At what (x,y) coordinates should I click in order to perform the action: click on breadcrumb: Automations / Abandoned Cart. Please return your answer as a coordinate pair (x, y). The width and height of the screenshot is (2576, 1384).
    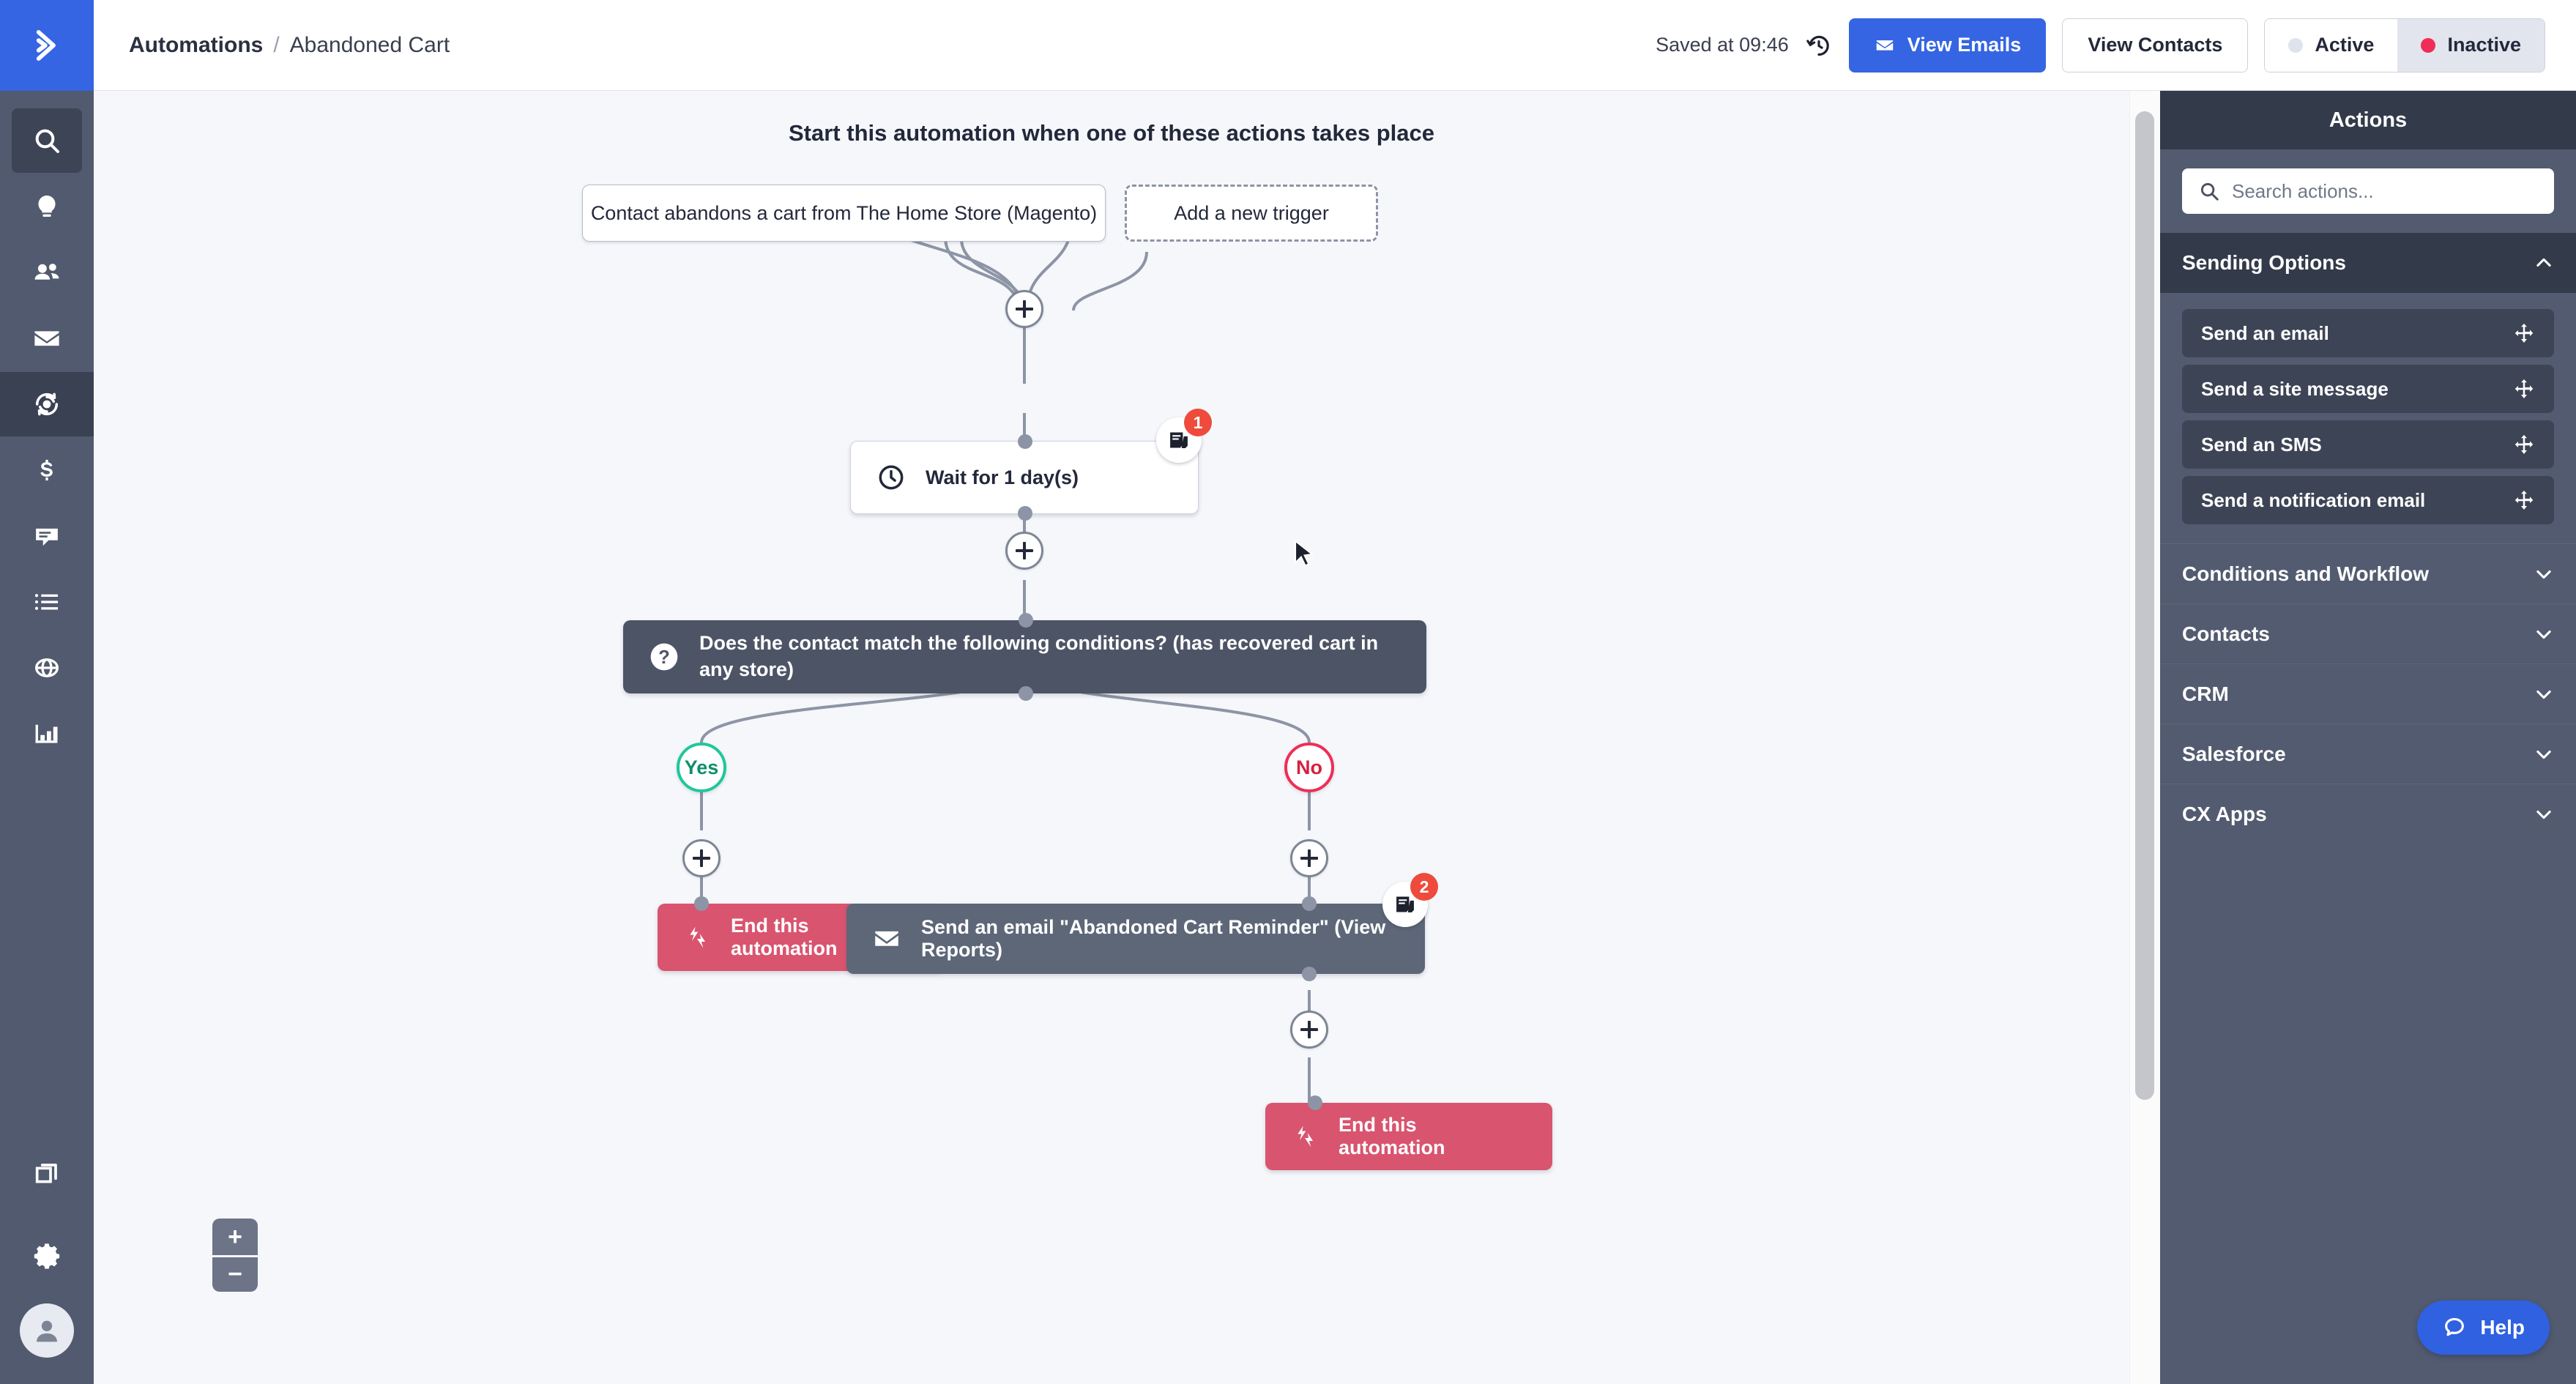
    Looking at the image, I should click on (289, 45).